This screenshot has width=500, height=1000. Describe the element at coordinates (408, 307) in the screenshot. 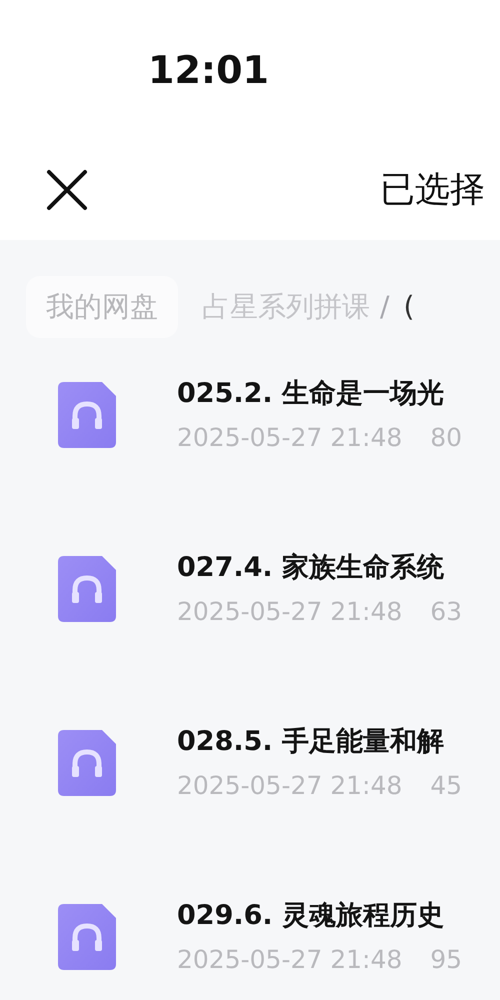

I see `breadcrumb-item: (` at that location.